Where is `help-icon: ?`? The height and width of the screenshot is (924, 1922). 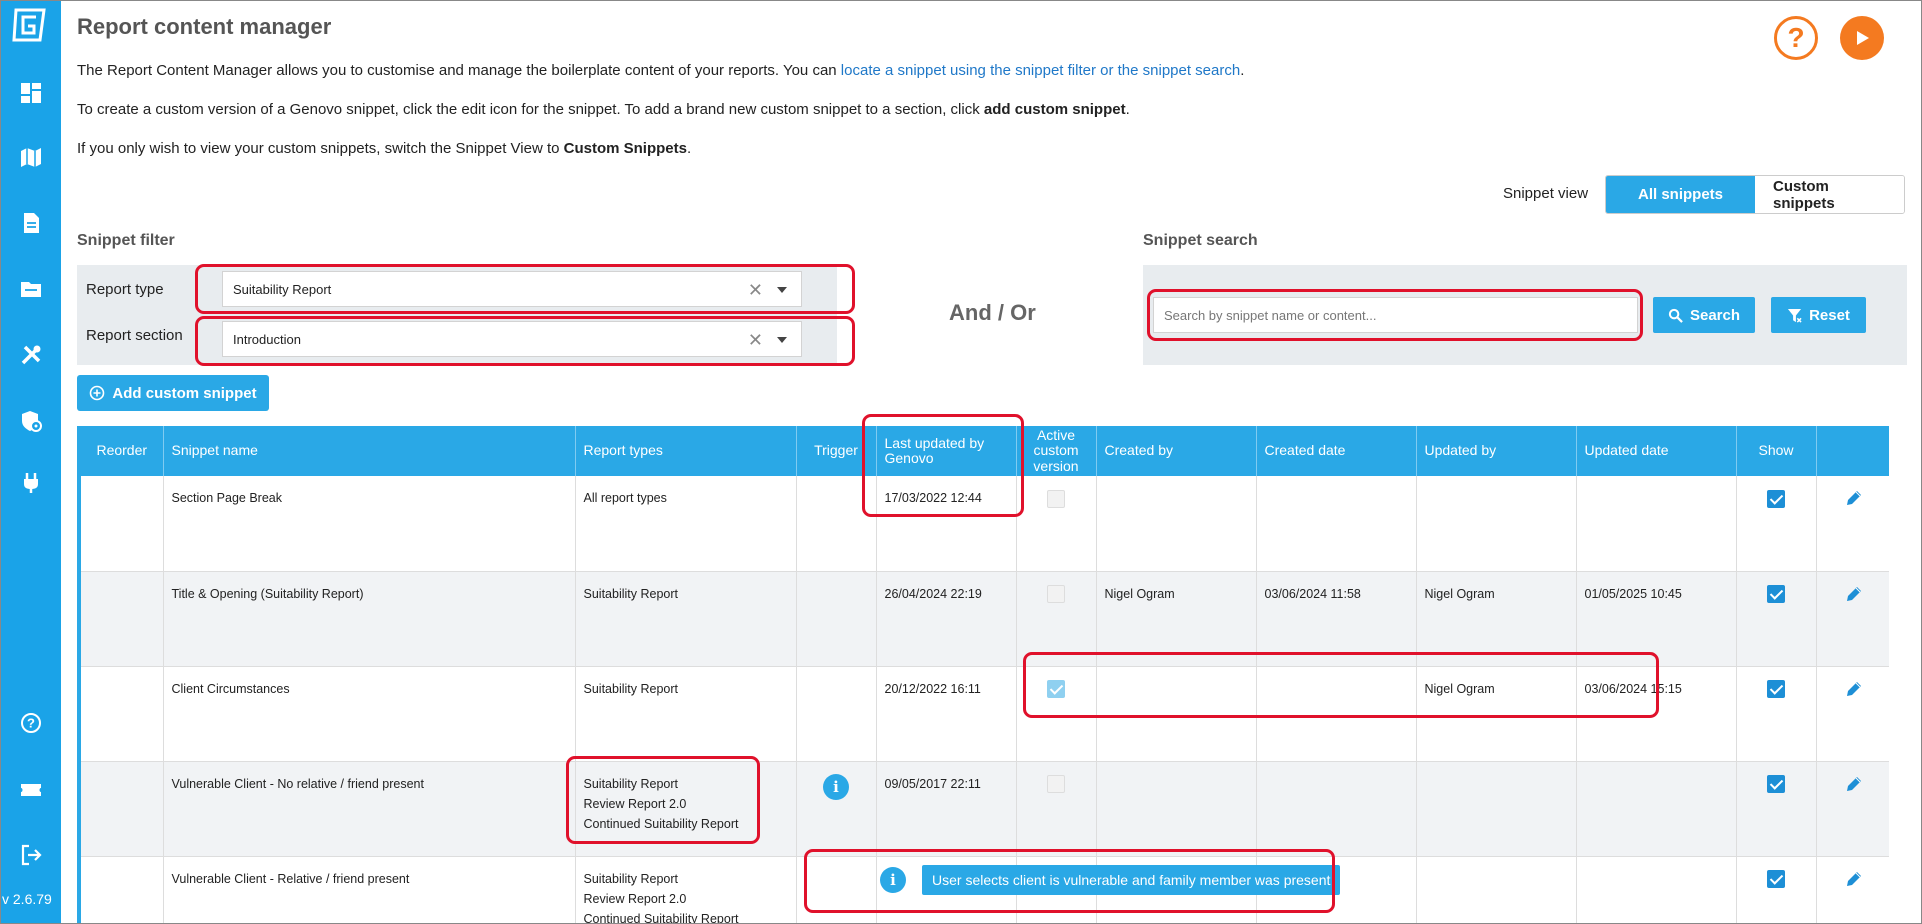 help-icon: ? is located at coordinates (31, 723).